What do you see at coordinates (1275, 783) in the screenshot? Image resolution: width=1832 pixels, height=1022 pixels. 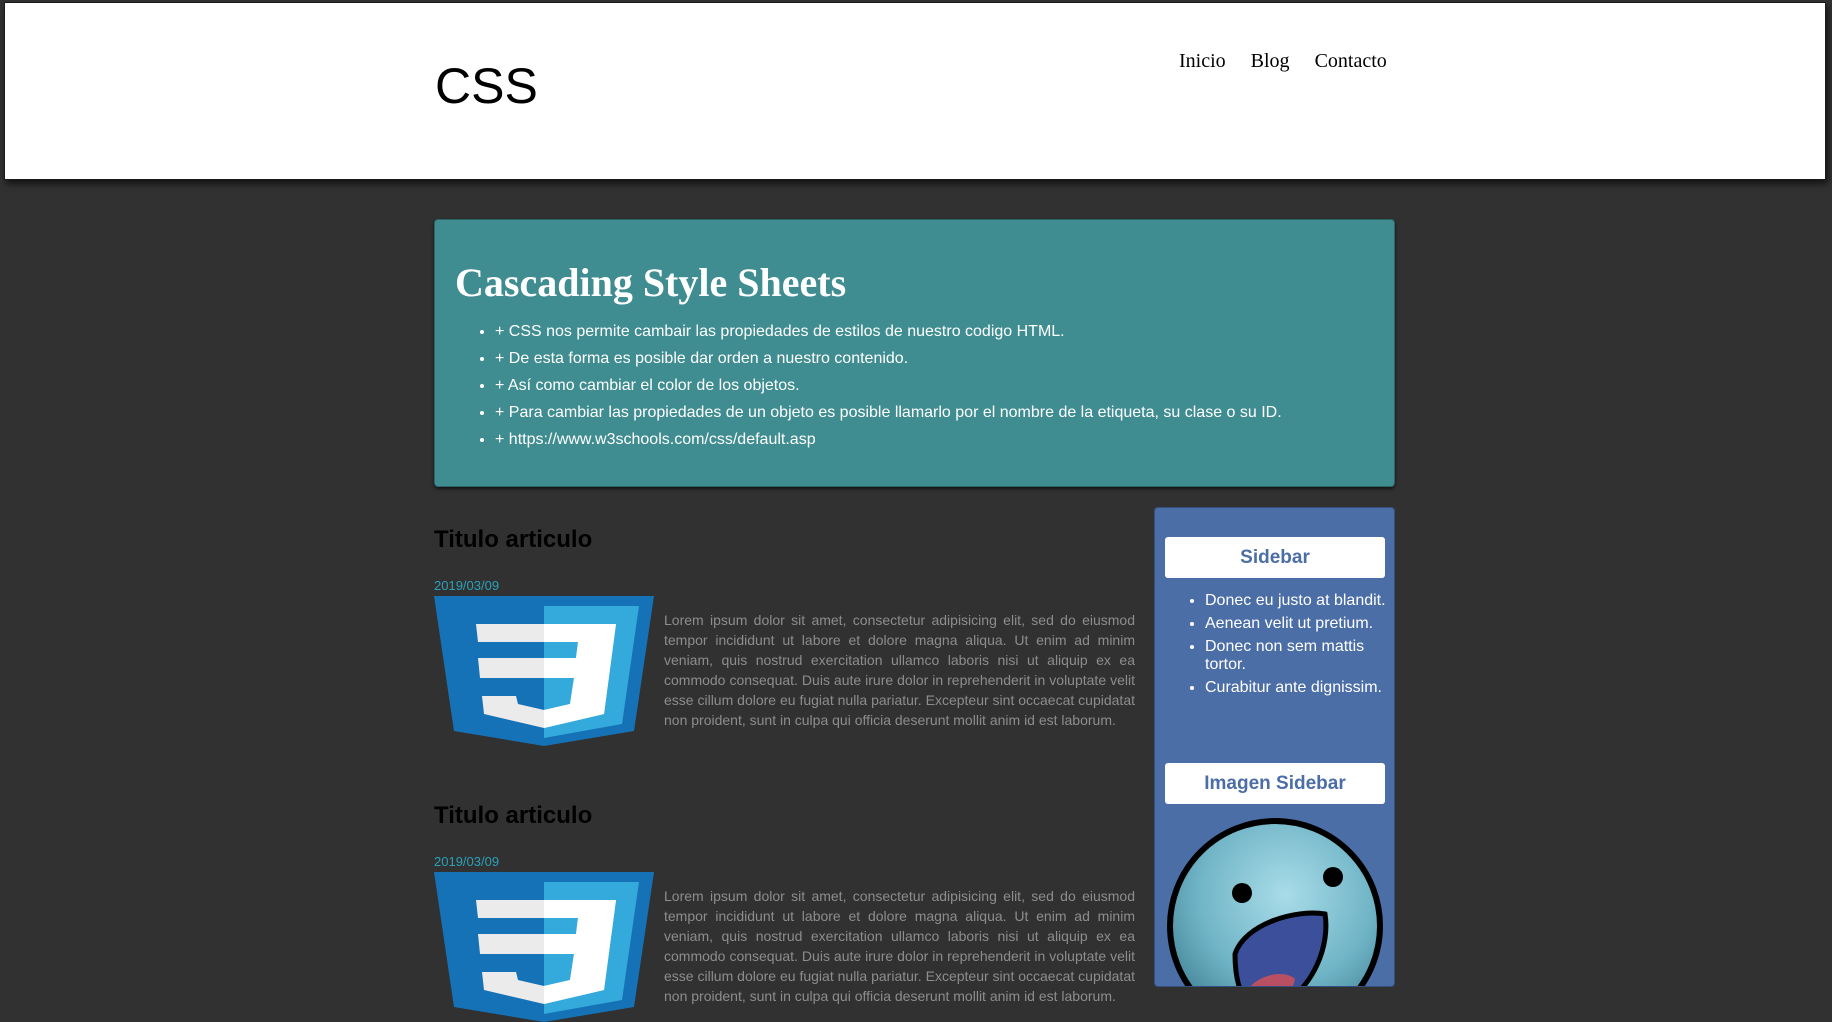 I see `sidebar-image-title: Imagen Sidebar` at bounding box center [1275, 783].